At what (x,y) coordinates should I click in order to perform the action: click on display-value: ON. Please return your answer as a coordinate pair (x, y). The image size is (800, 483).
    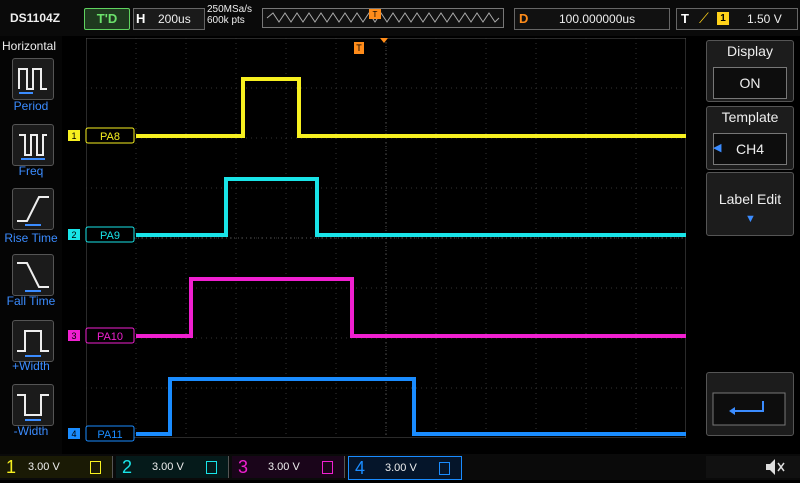
    Looking at the image, I should click on (750, 83).